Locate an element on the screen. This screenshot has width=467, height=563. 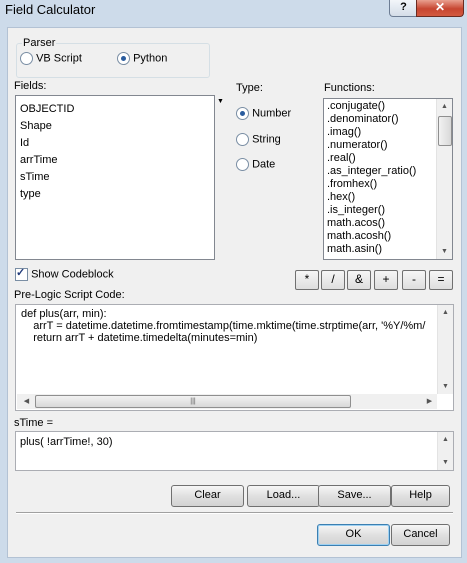
function-item: math.asin() is located at coordinates (388, 249).